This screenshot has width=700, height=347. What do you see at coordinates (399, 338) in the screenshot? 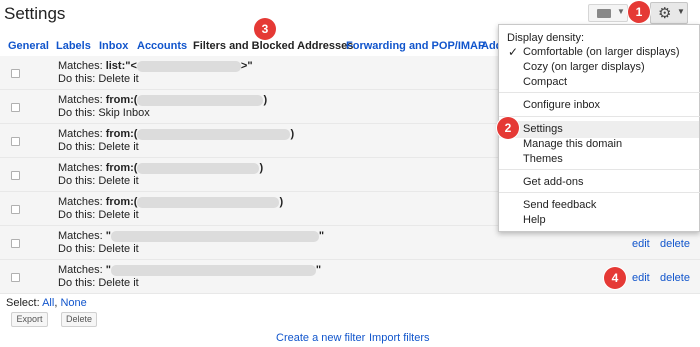
I see `import-filters-link: Import filters` at bounding box center [399, 338].